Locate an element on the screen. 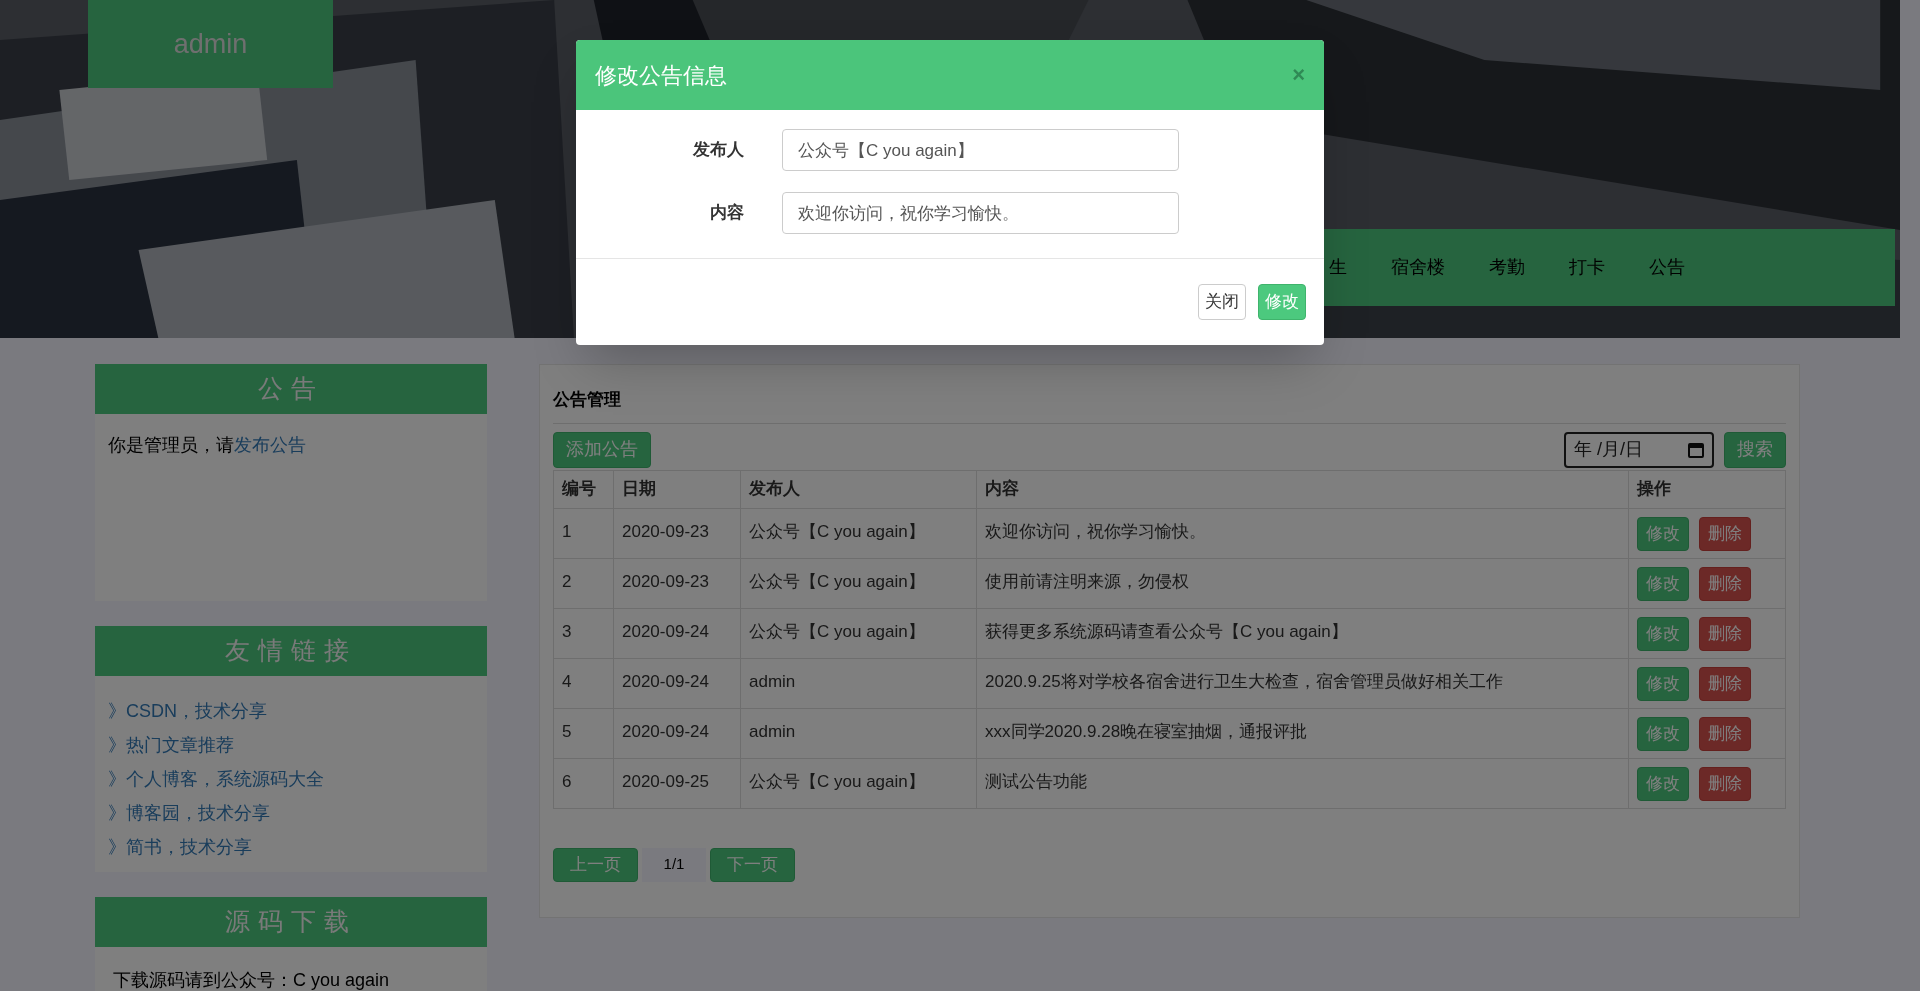  friend-link: 》个人博客，系统源码大全 is located at coordinates (291, 779).